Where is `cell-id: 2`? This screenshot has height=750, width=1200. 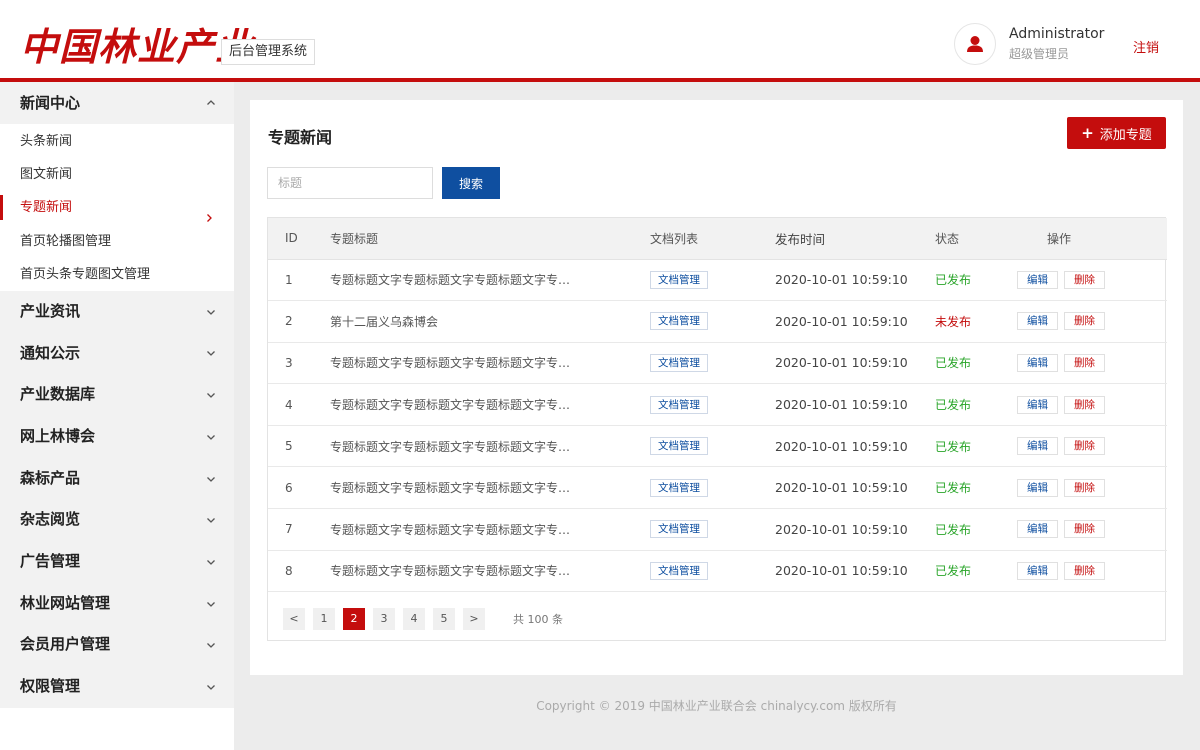
cell-id: 2 is located at coordinates (299, 321).